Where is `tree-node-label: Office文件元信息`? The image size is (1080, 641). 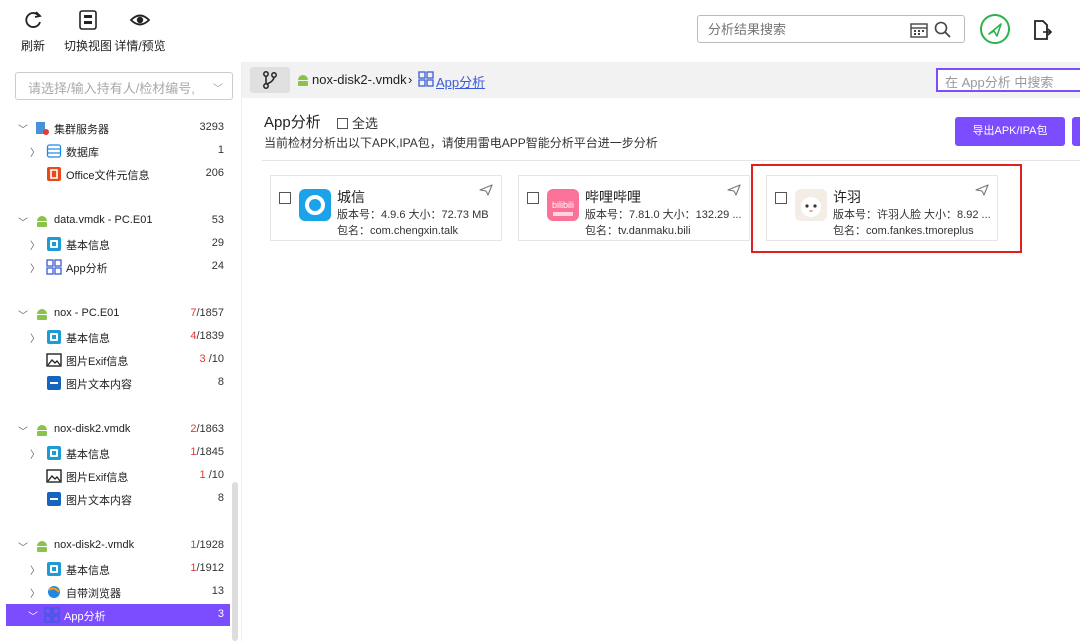 tree-node-label: Office文件元信息 is located at coordinates (108, 176).